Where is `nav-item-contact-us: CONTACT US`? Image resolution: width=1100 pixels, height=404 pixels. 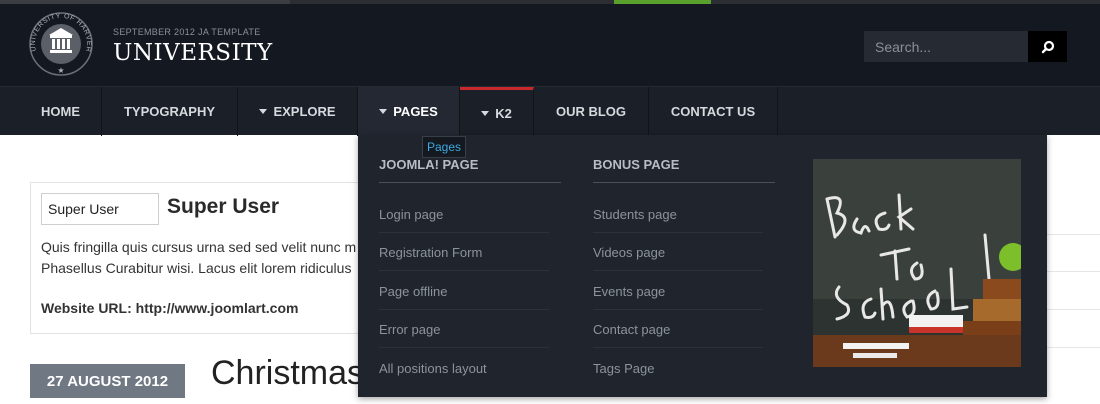 nav-item-contact-us: CONTACT US is located at coordinates (713, 111).